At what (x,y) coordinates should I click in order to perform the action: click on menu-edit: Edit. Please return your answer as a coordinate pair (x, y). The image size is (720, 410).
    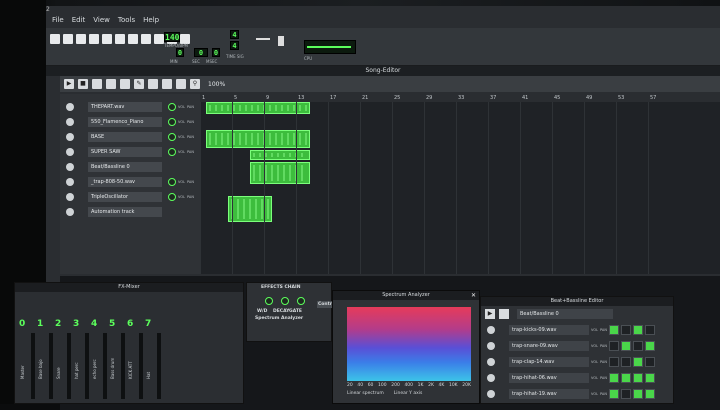
    Looking at the image, I should click on (79, 22).